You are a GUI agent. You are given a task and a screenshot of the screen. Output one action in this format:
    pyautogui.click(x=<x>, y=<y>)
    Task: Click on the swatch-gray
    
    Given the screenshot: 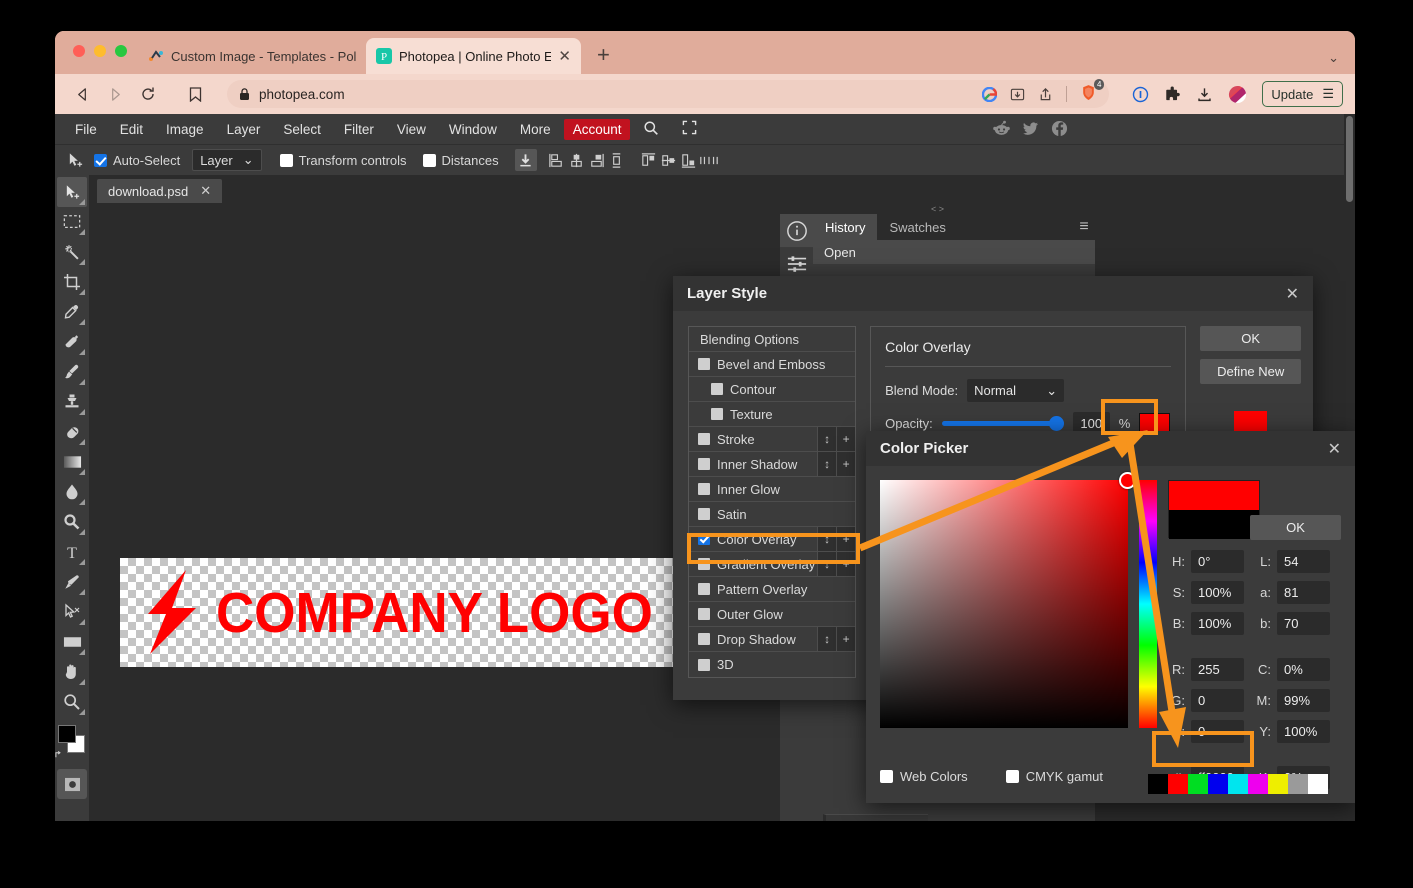 What is the action you would take?
    pyautogui.click(x=1298, y=784)
    